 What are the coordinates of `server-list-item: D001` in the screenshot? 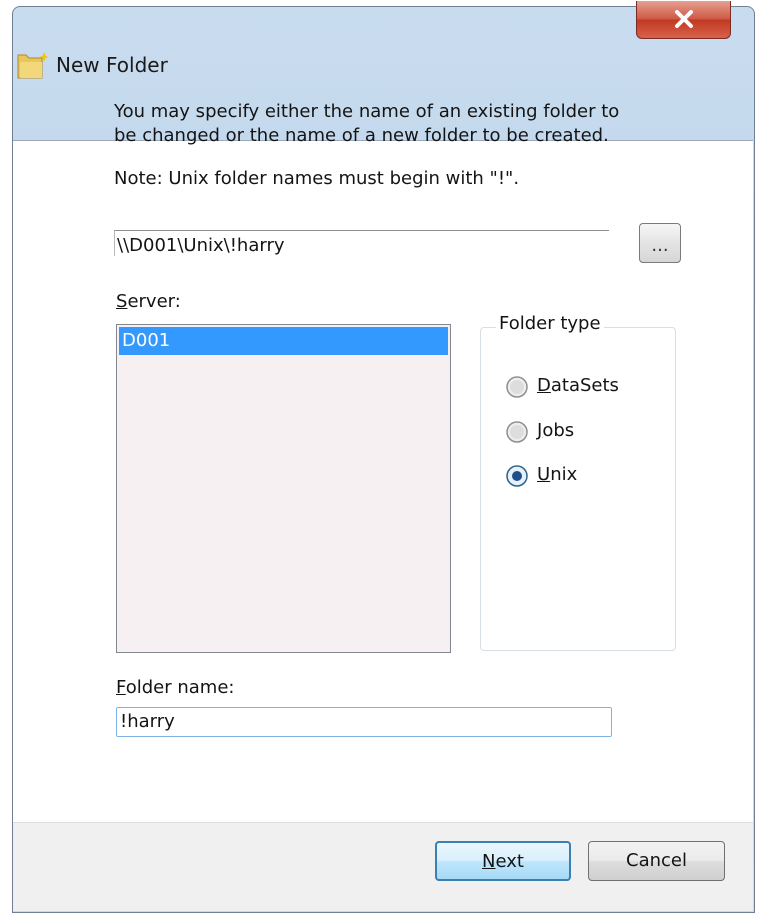 It's located at (283, 341).